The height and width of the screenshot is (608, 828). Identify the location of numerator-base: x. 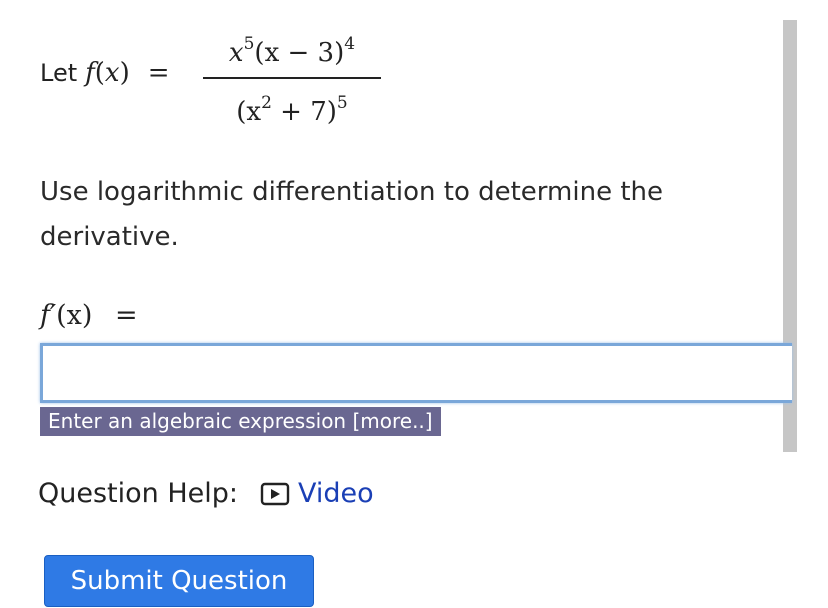
(236, 53).